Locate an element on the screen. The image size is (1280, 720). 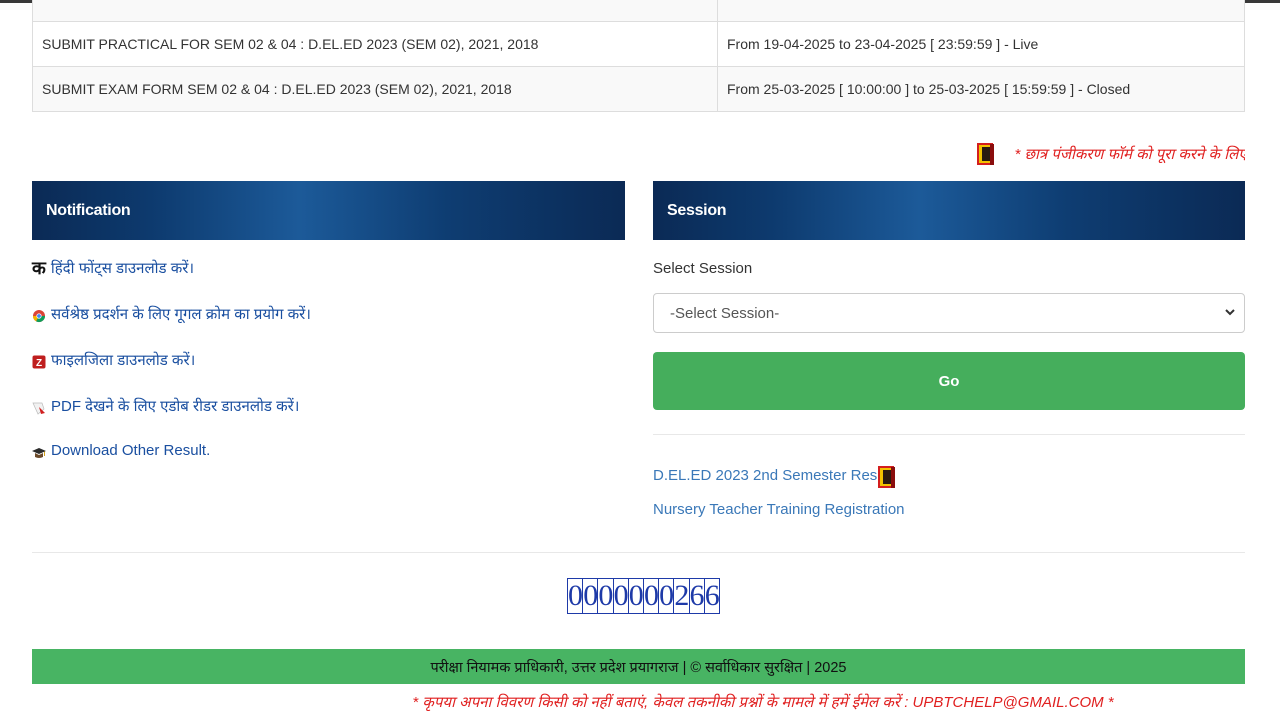
table-row is located at coordinates (638, 11).